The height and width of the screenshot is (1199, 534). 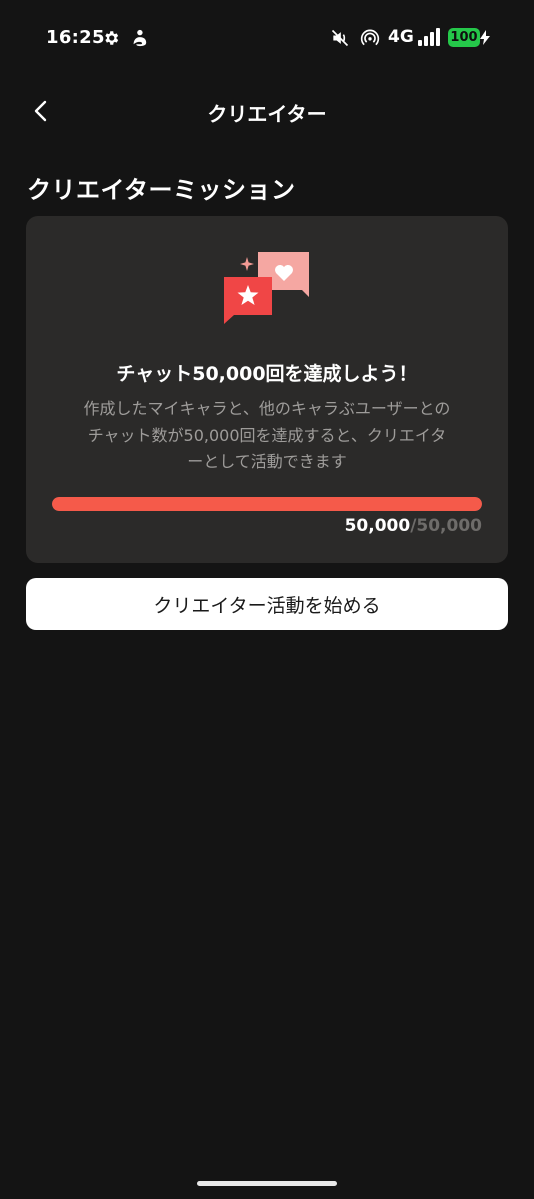 What do you see at coordinates (75, 37) in the screenshot?
I see `status-time: 16:25` at bounding box center [75, 37].